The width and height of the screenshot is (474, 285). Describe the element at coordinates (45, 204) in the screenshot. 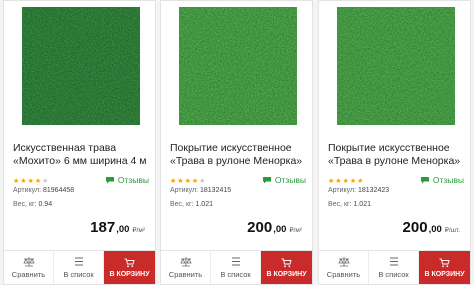

I see `weight-value: 0.94` at that location.